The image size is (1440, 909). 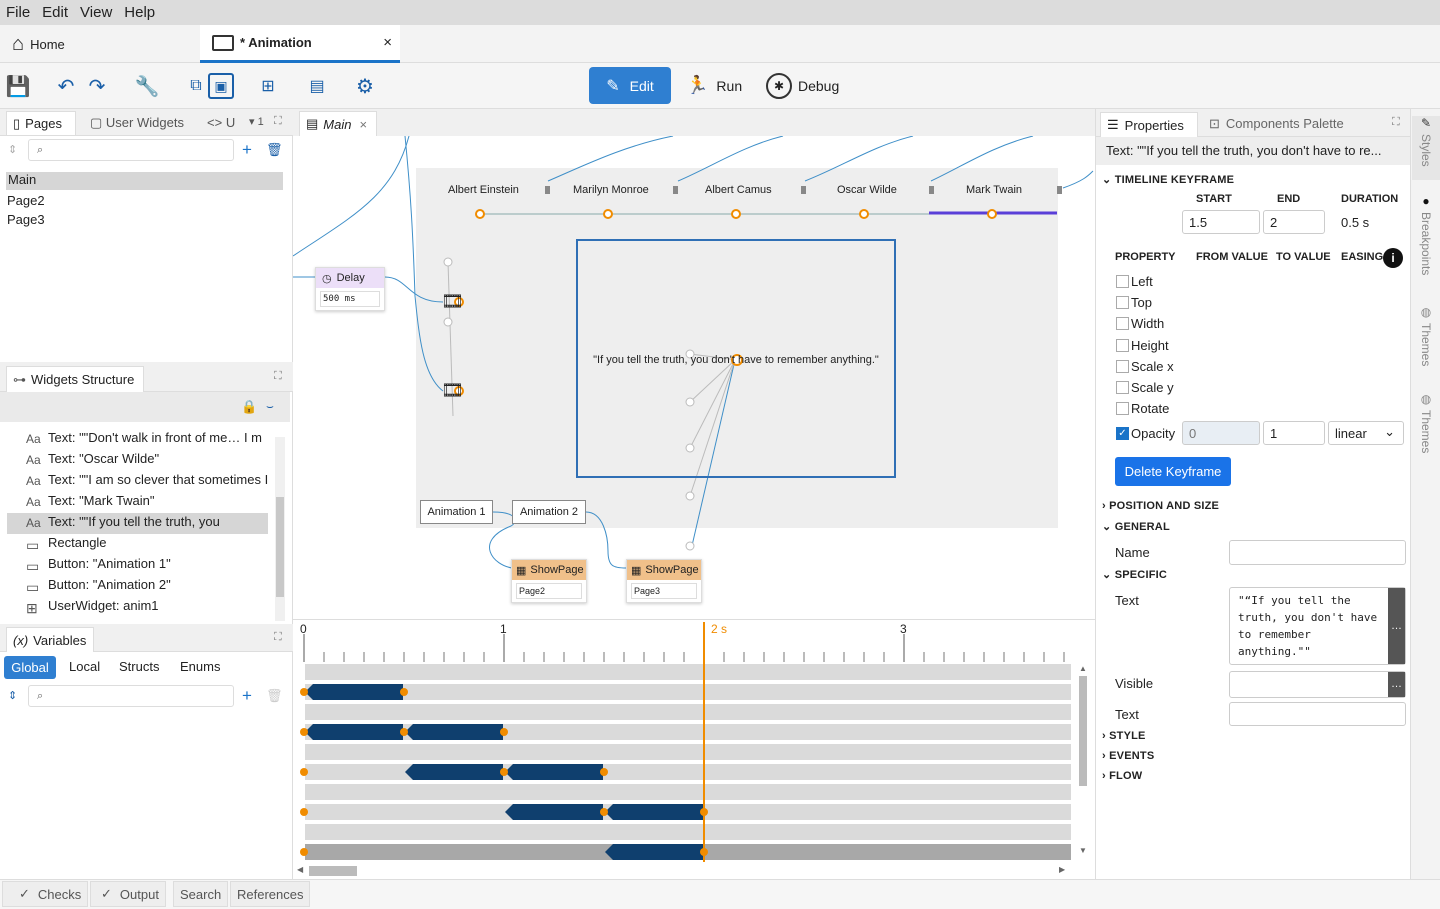 I want to click on add-variable-icon: +, so click(x=247, y=696).